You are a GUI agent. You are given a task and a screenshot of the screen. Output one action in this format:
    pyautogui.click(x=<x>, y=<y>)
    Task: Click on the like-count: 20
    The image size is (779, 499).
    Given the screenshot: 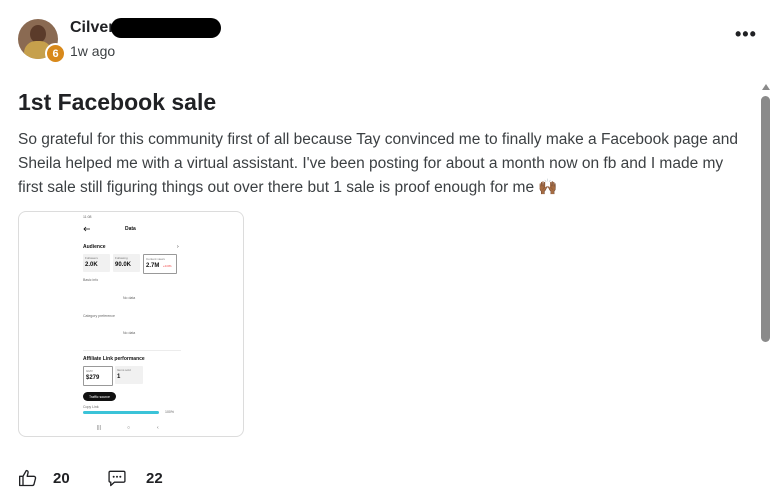 What is the action you would take?
    pyautogui.click(x=61, y=478)
    